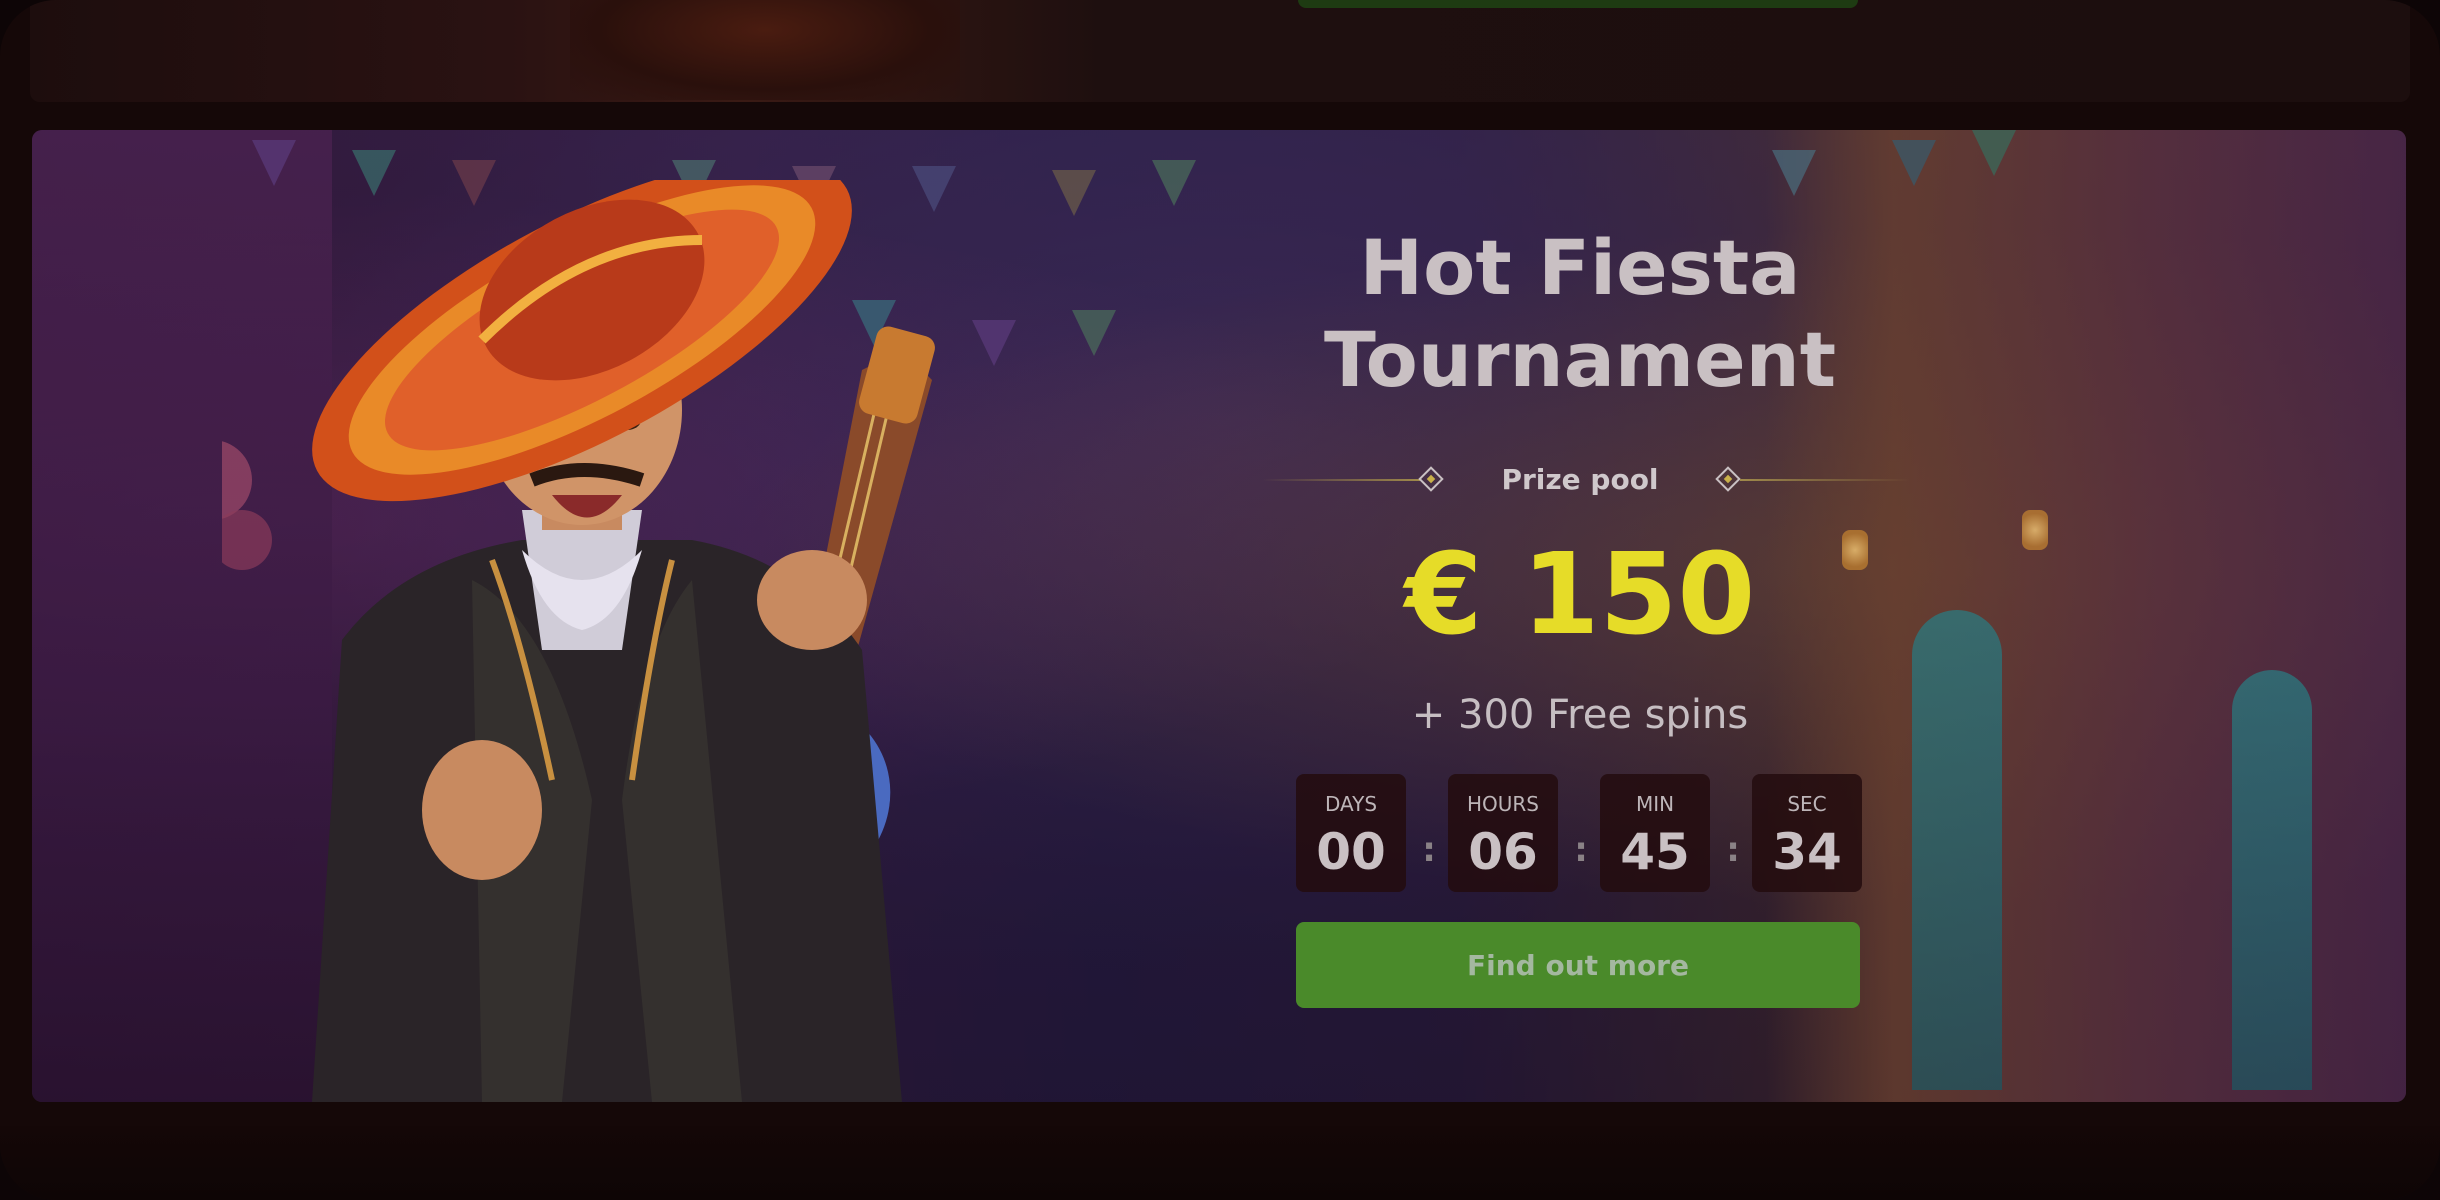 This screenshot has width=2440, height=1200. Describe the element at coordinates (1580, 715) in the screenshot. I see `free-spins-text: + 300 Free spins` at that location.